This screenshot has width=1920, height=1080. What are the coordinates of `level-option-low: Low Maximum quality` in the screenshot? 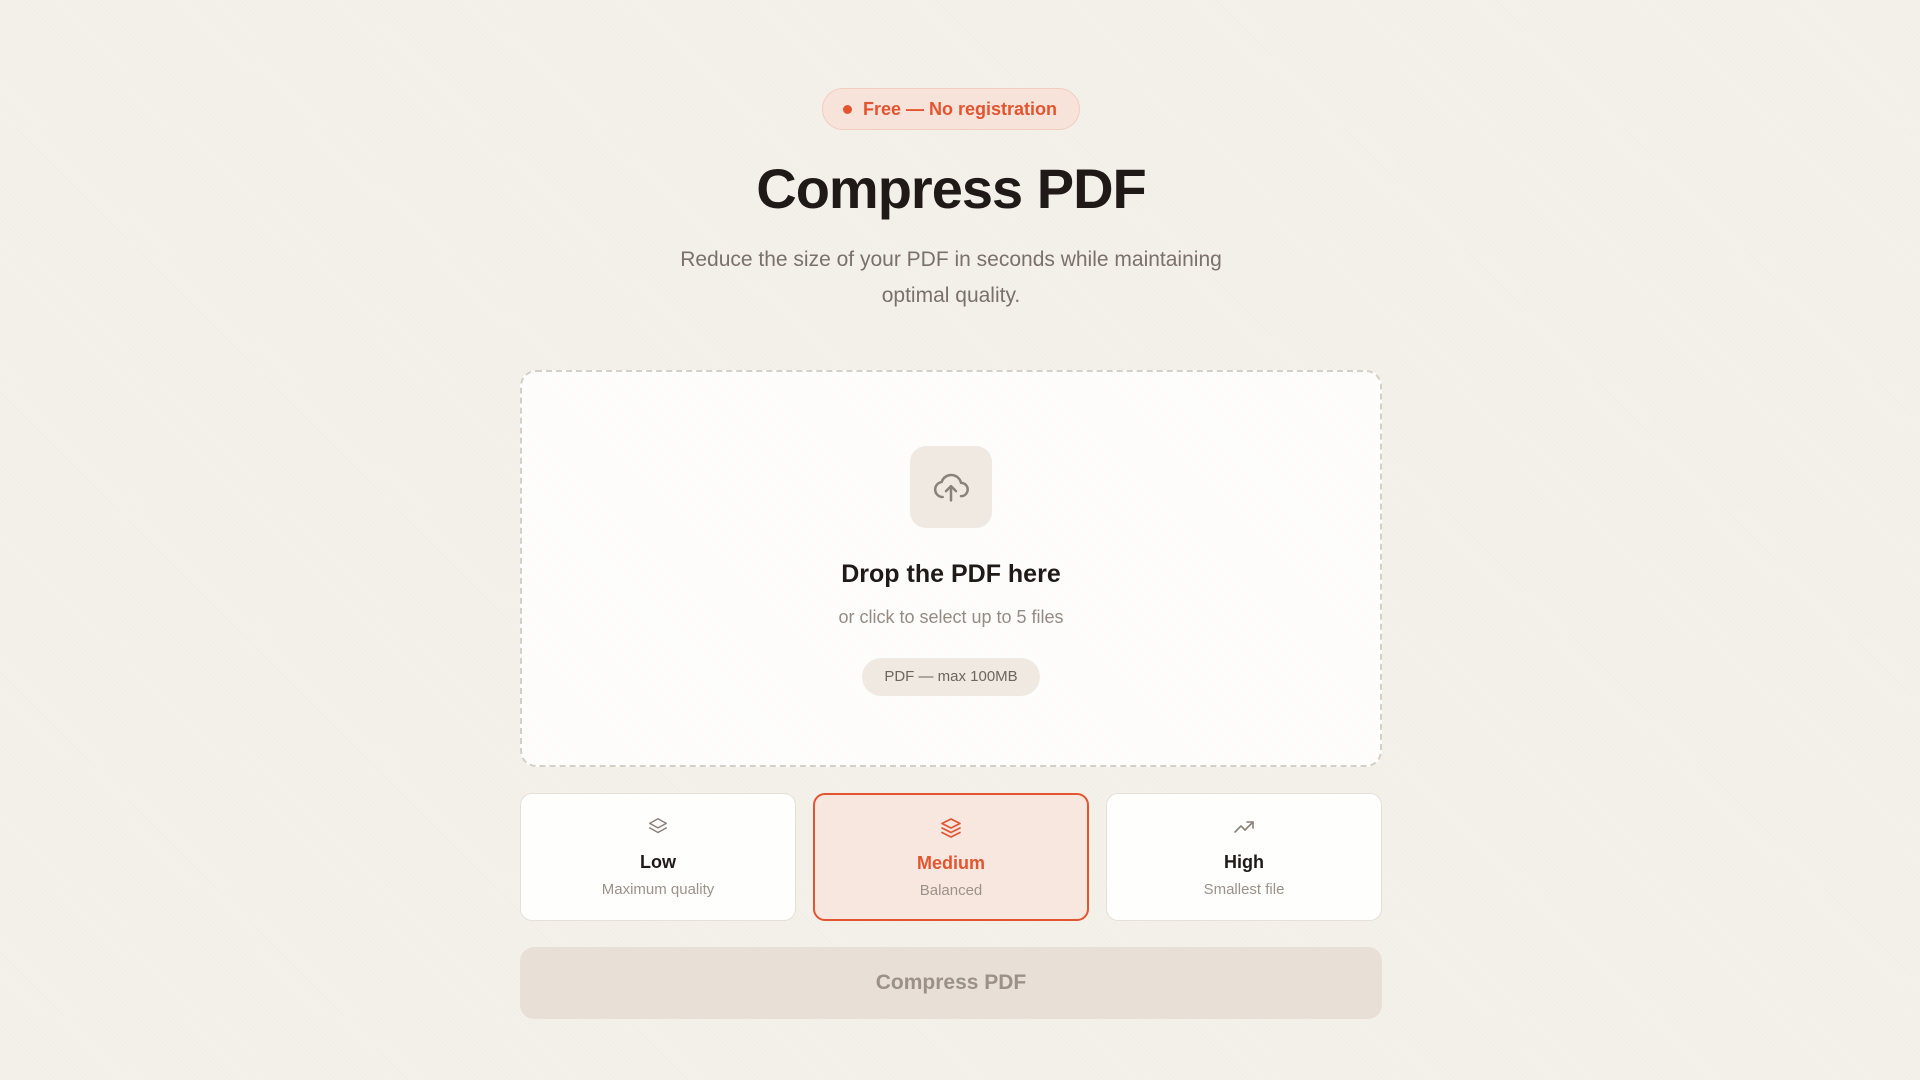 It's located at (658, 856).